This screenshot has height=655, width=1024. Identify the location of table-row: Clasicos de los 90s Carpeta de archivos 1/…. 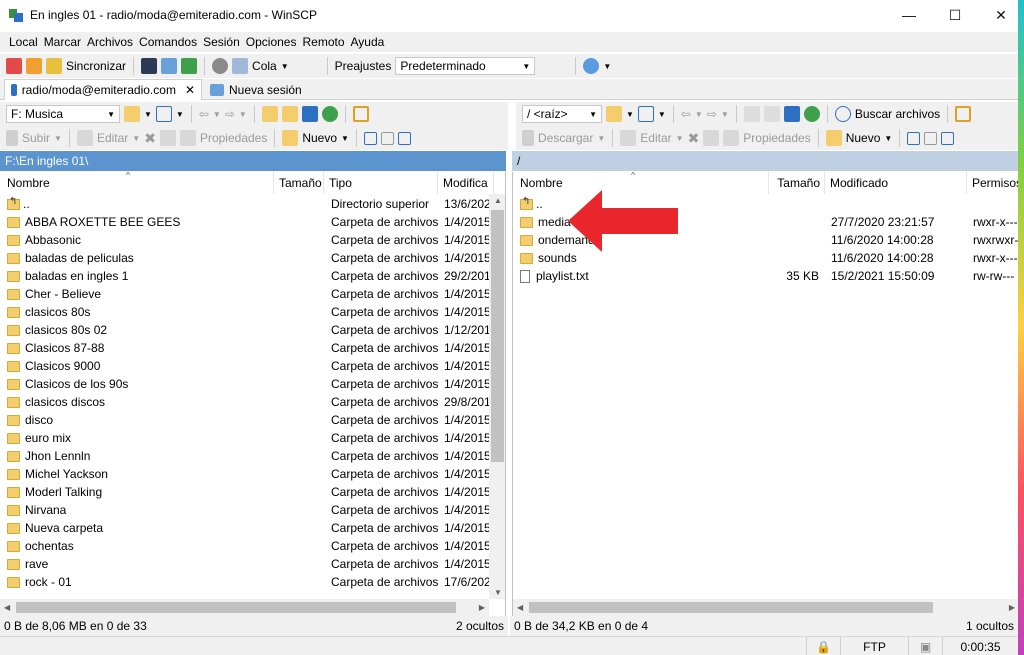
(244, 384).